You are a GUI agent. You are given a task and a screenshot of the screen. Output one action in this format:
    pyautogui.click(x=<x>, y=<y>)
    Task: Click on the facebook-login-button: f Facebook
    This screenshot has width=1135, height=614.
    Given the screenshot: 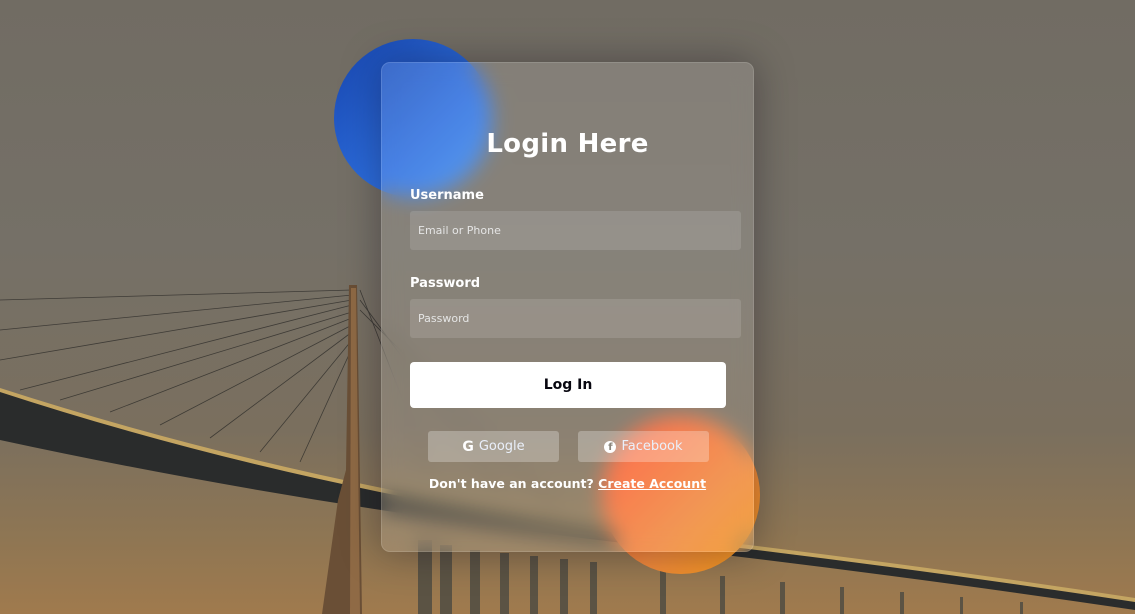 What is the action you would take?
    pyautogui.click(x=643, y=446)
    